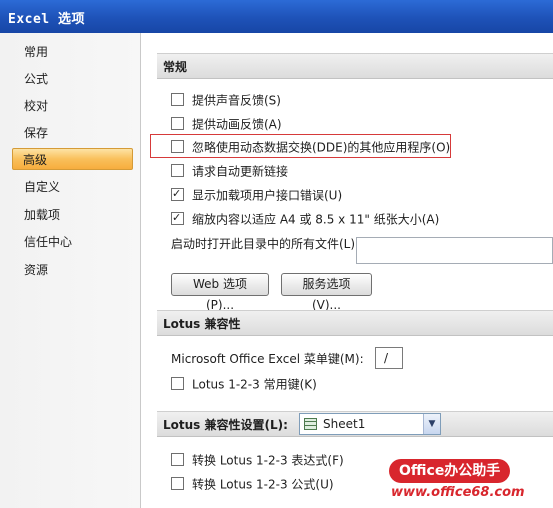 The height and width of the screenshot is (508, 553). What do you see at coordinates (252, 484) in the screenshot?
I see `option-transition-formula-entry: 转换 Lotus 1-2-3 公式(U)` at bounding box center [252, 484].